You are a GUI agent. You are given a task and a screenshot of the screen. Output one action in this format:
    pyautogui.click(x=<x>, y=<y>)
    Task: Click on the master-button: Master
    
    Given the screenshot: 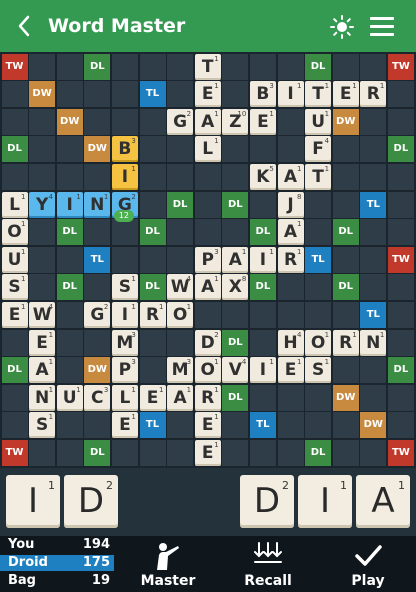 What is the action you would take?
    pyautogui.click(x=168, y=564)
    